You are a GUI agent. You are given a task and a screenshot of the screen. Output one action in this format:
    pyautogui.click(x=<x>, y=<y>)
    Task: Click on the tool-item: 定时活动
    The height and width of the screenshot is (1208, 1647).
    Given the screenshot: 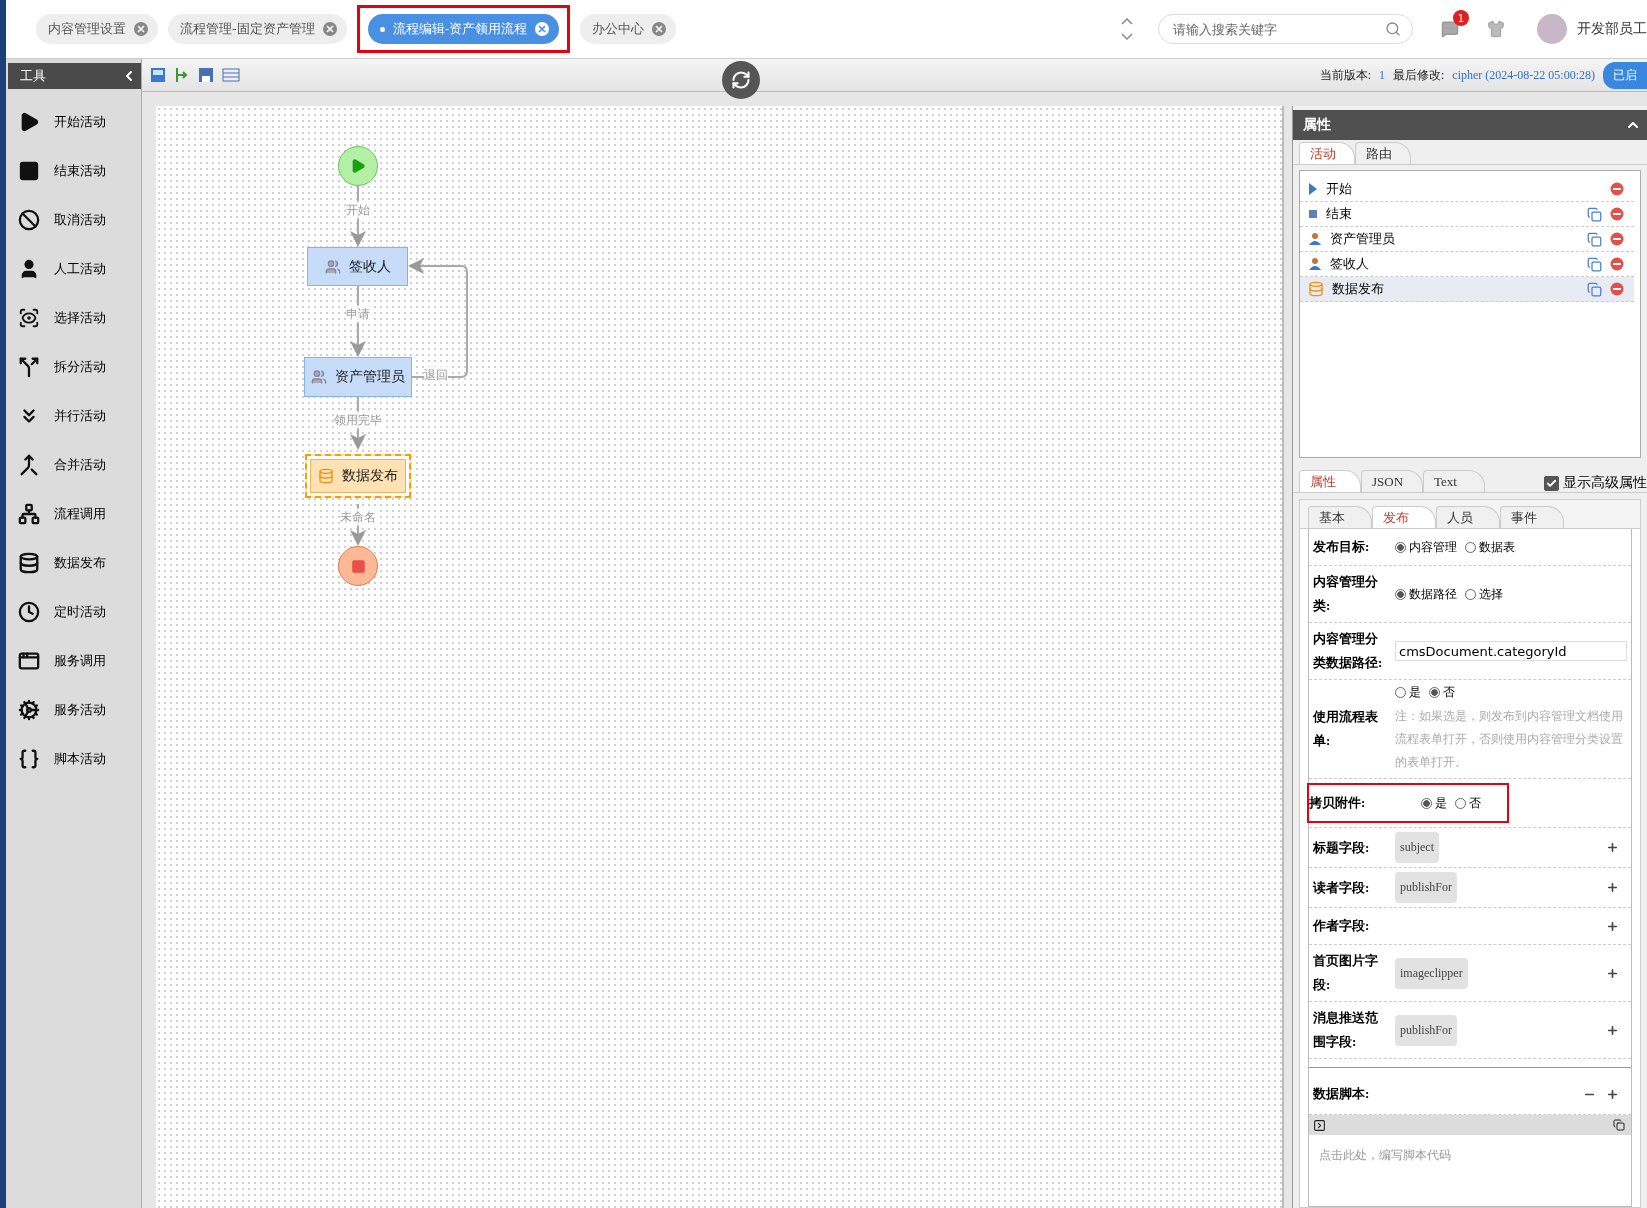 What is the action you would take?
    pyautogui.click(x=73, y=611)
    